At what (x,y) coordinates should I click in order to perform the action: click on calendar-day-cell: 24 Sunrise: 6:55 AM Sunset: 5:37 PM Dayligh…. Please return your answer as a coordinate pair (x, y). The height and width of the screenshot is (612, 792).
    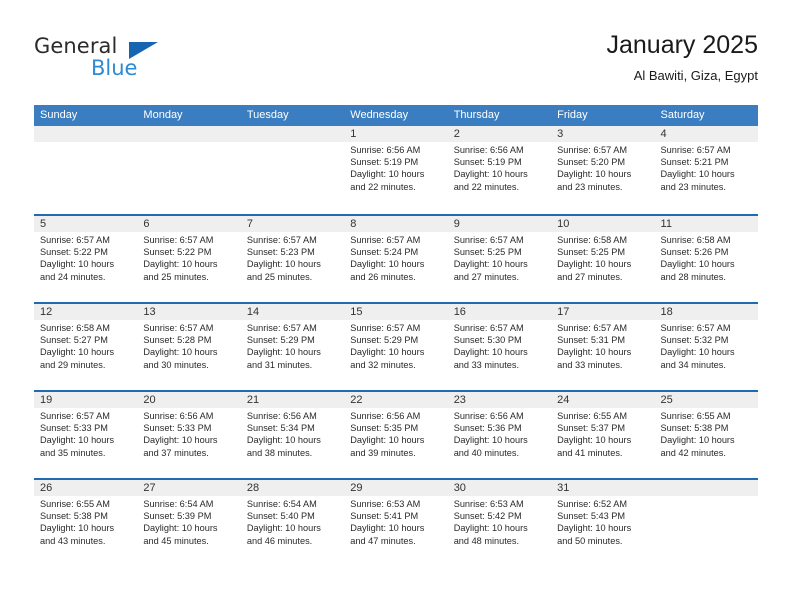
    Looking at the image, I should click on (602, 435).